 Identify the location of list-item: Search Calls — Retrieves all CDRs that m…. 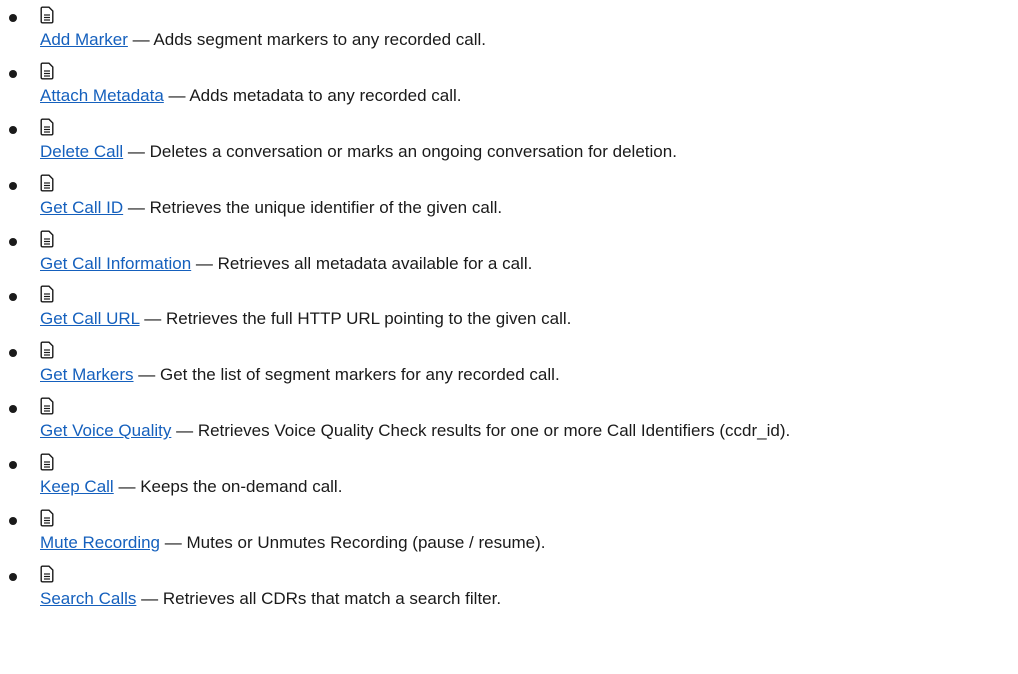
(509, 587).